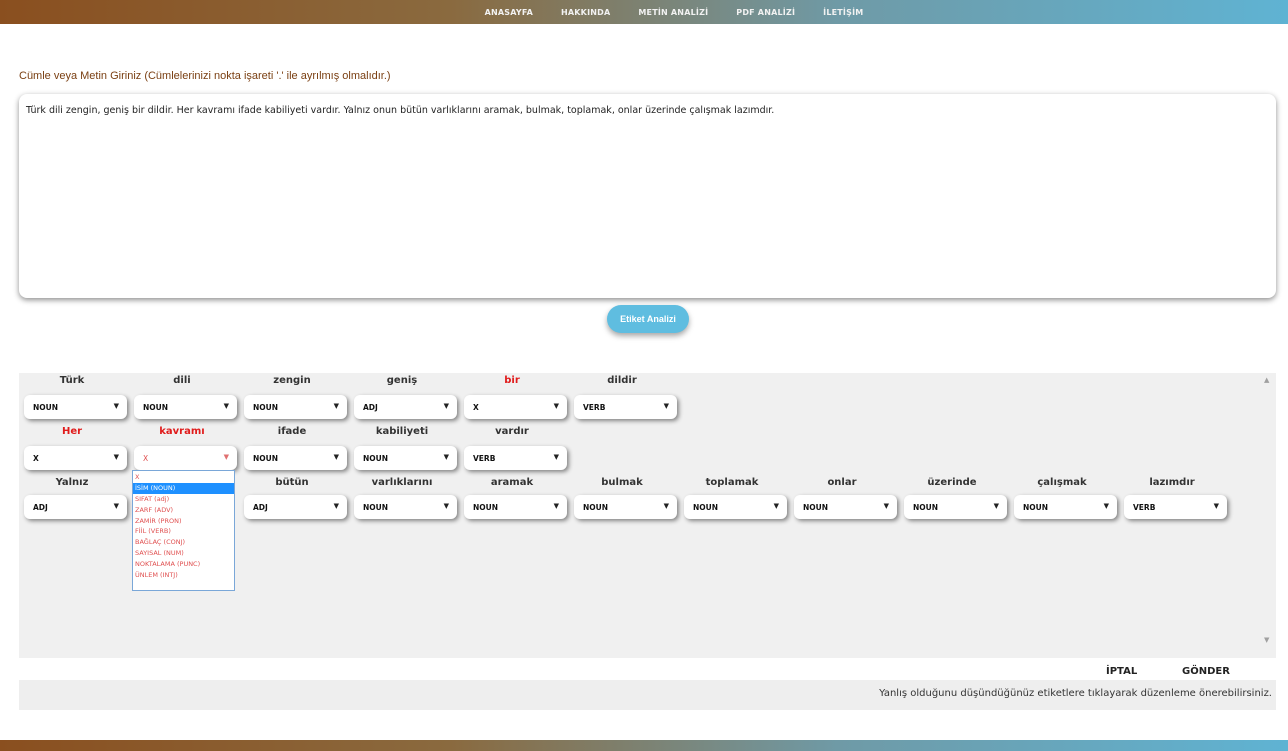 Image resolution: width=1288 pixels, height=751 pixels. I want to click on token-word: üzerinde, so click(952, 482).